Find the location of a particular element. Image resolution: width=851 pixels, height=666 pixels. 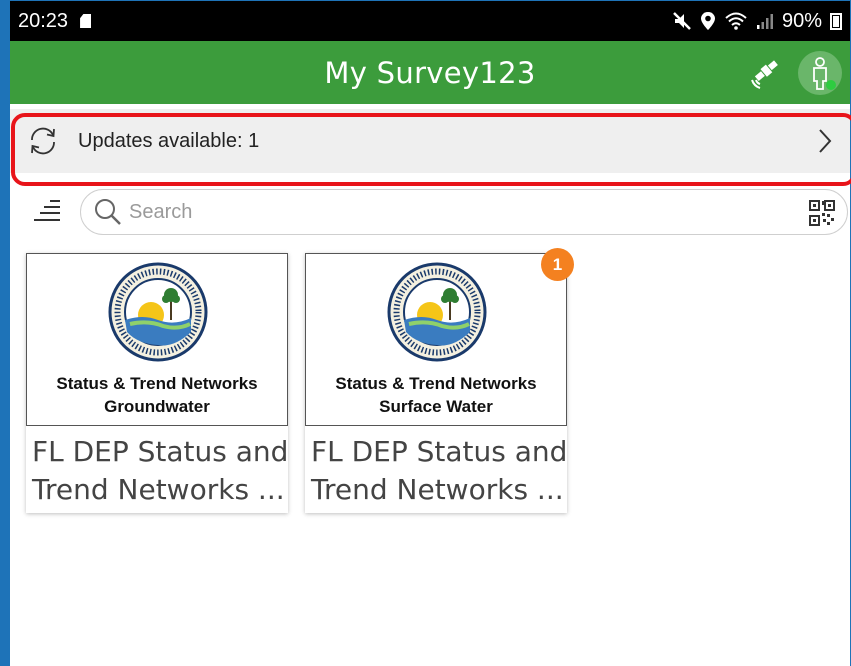

app-bar: My Survey123 is located at coordinates (430, 72).